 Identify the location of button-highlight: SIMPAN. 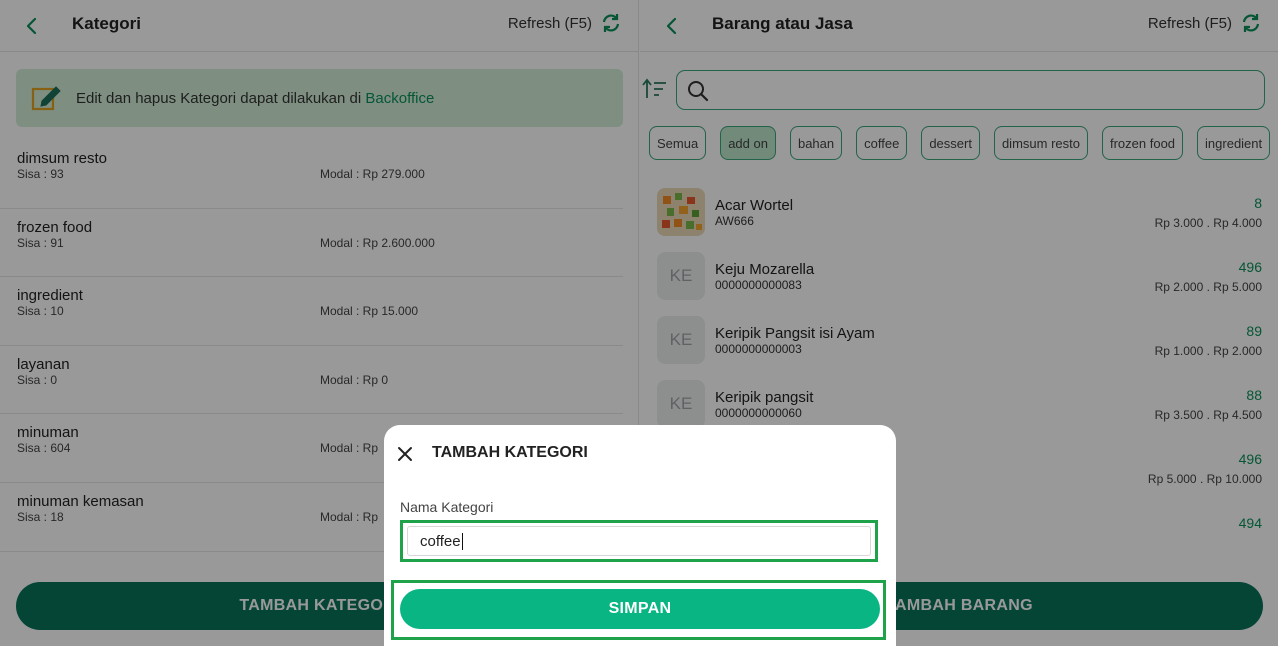
(638, 610).